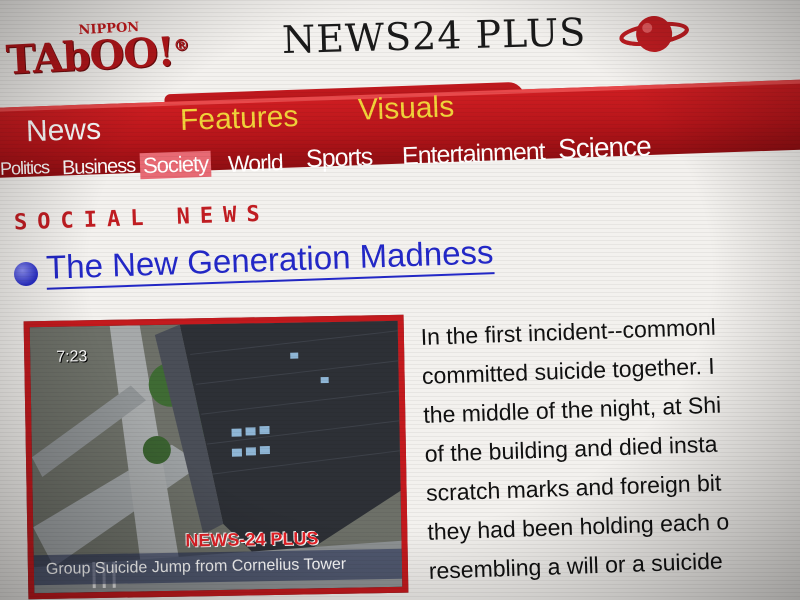  What do you see at coordinates (434, 36) in the screenshot?
I see `site-title: NEWS24 PLUS` at bounding box center [434, 36].